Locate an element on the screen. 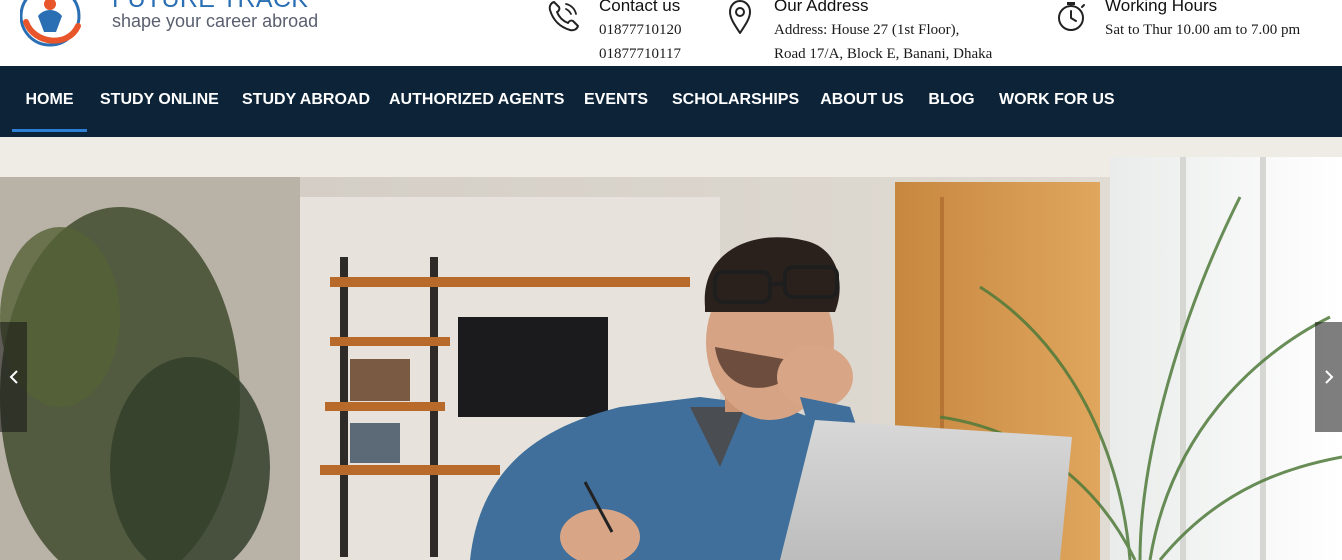 The image size is (1342, 560). slider-prev-button is located at coordinates (13, 377).